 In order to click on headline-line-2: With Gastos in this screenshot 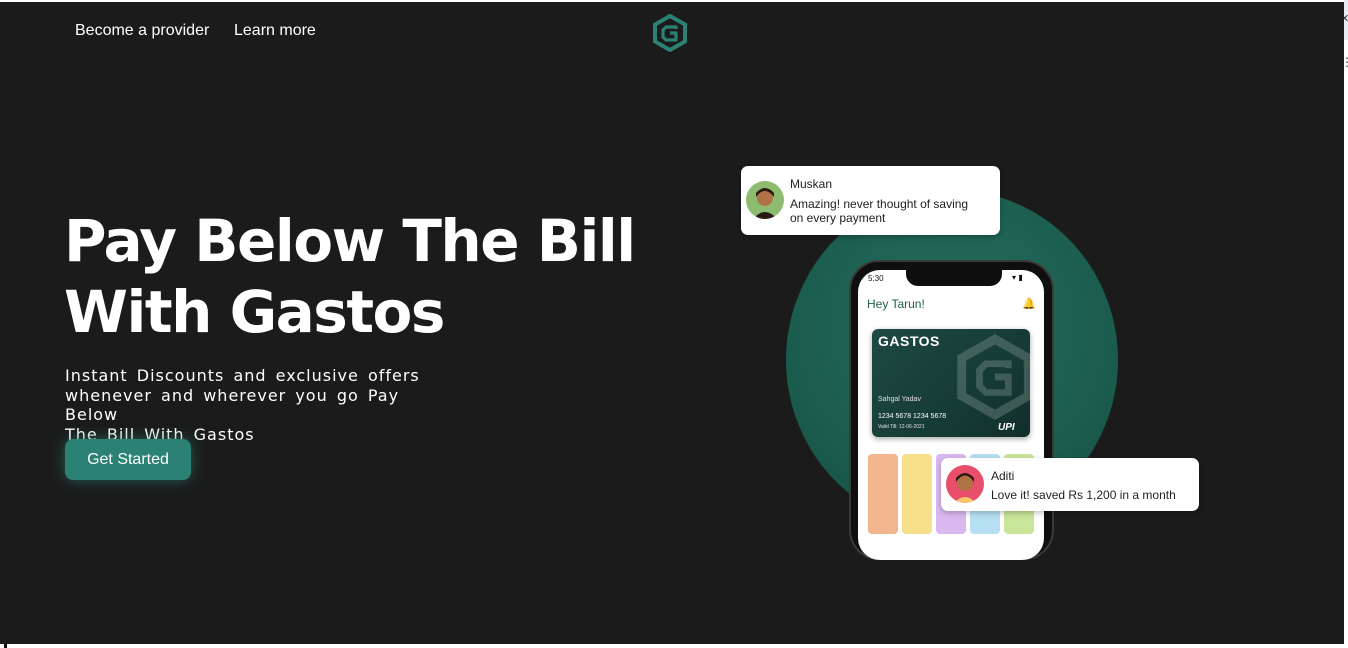, I will do `click(254, 312)`.